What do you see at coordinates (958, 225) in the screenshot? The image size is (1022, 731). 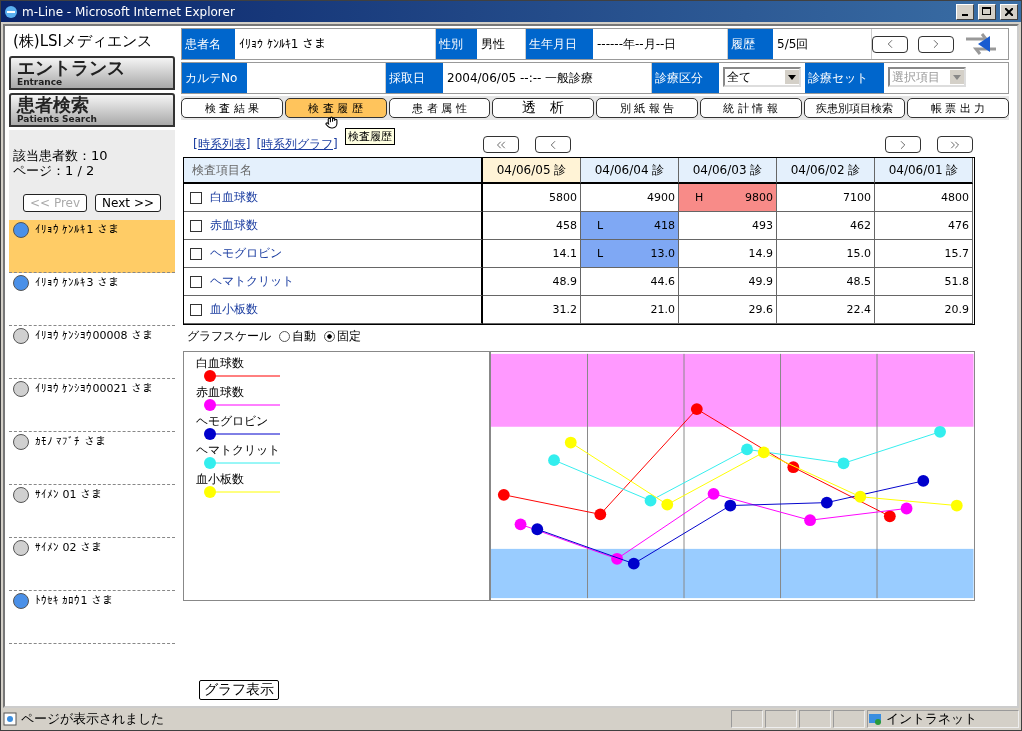 I see `result-value: 476` at bounding box center [958, 225].